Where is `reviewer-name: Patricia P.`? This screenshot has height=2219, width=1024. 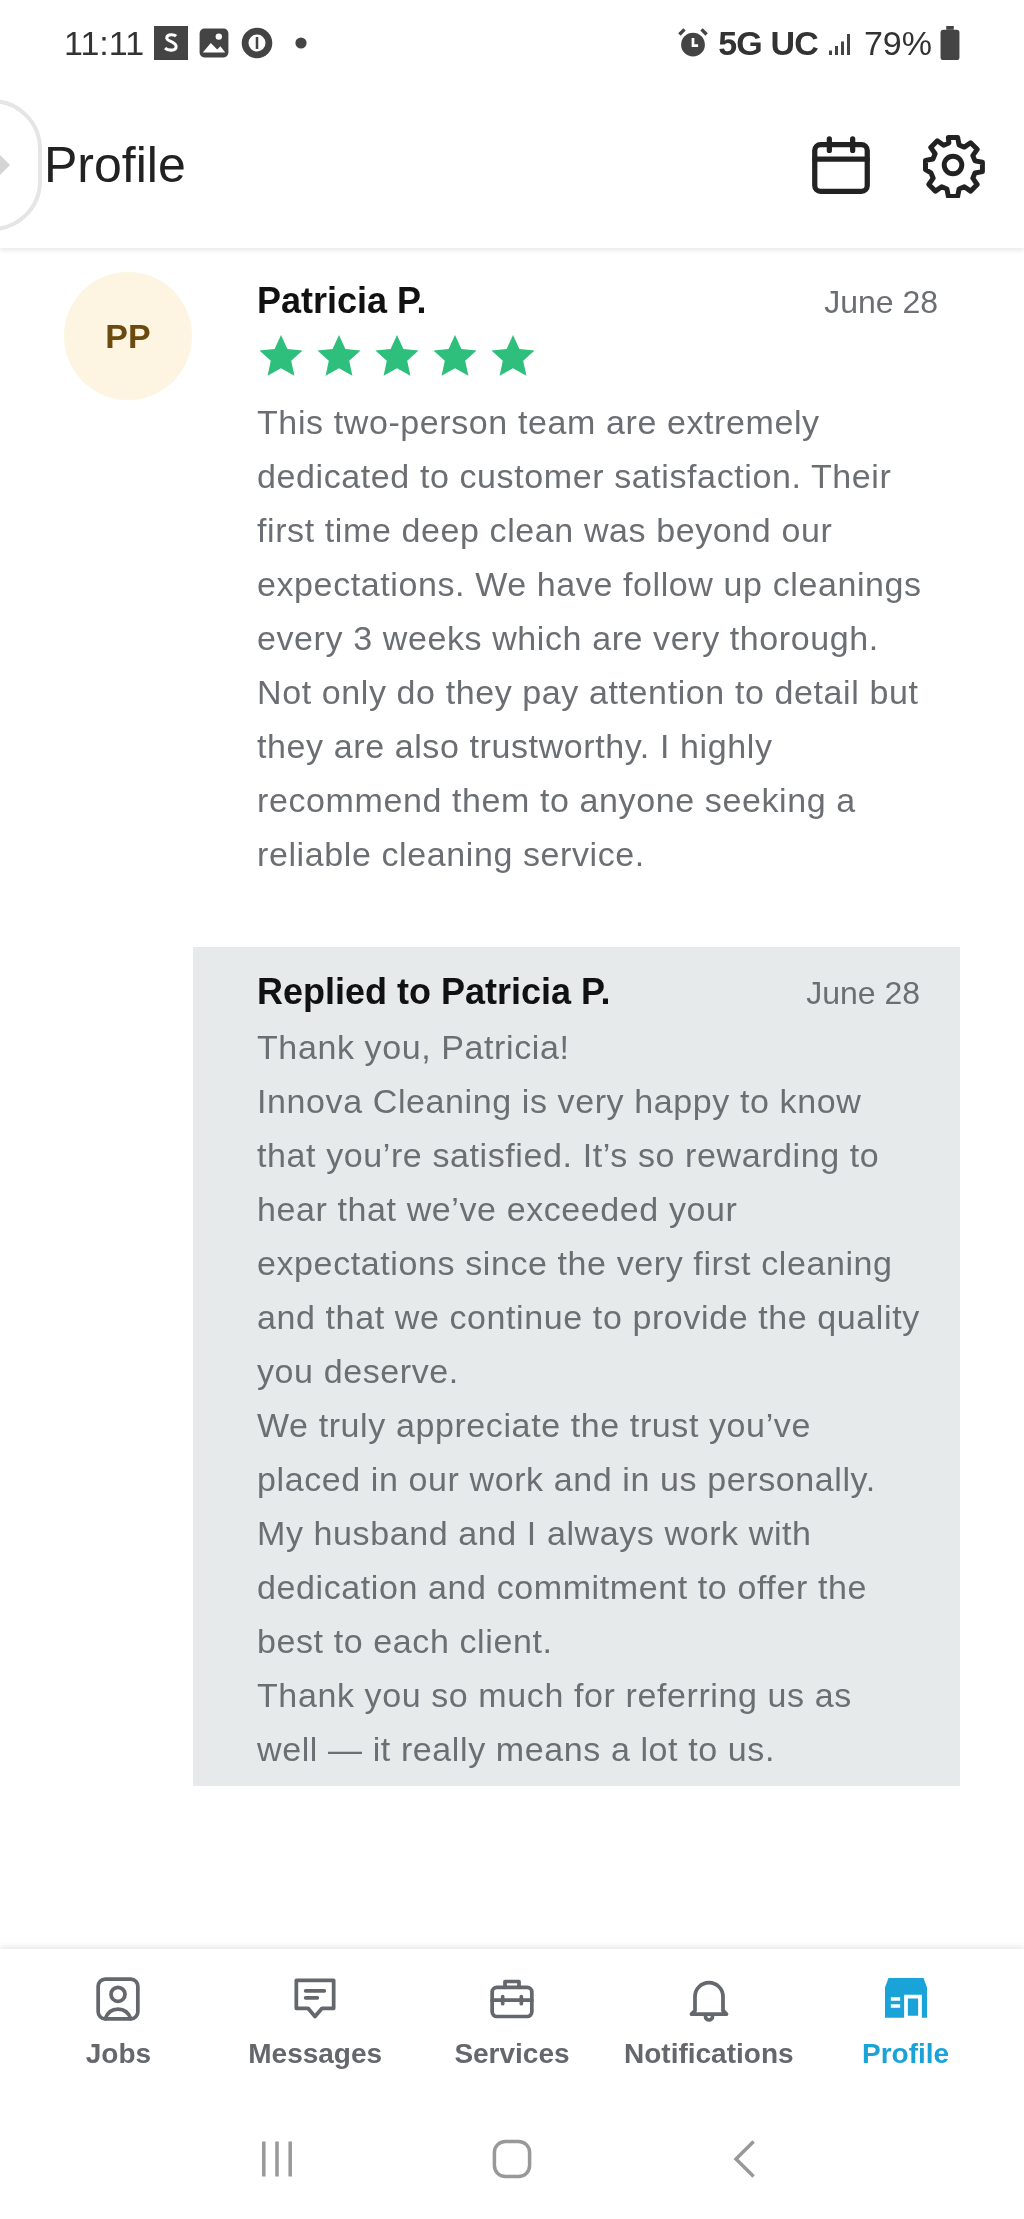 reviewer-name: Patricia P. is located at coordinates (342, 301).